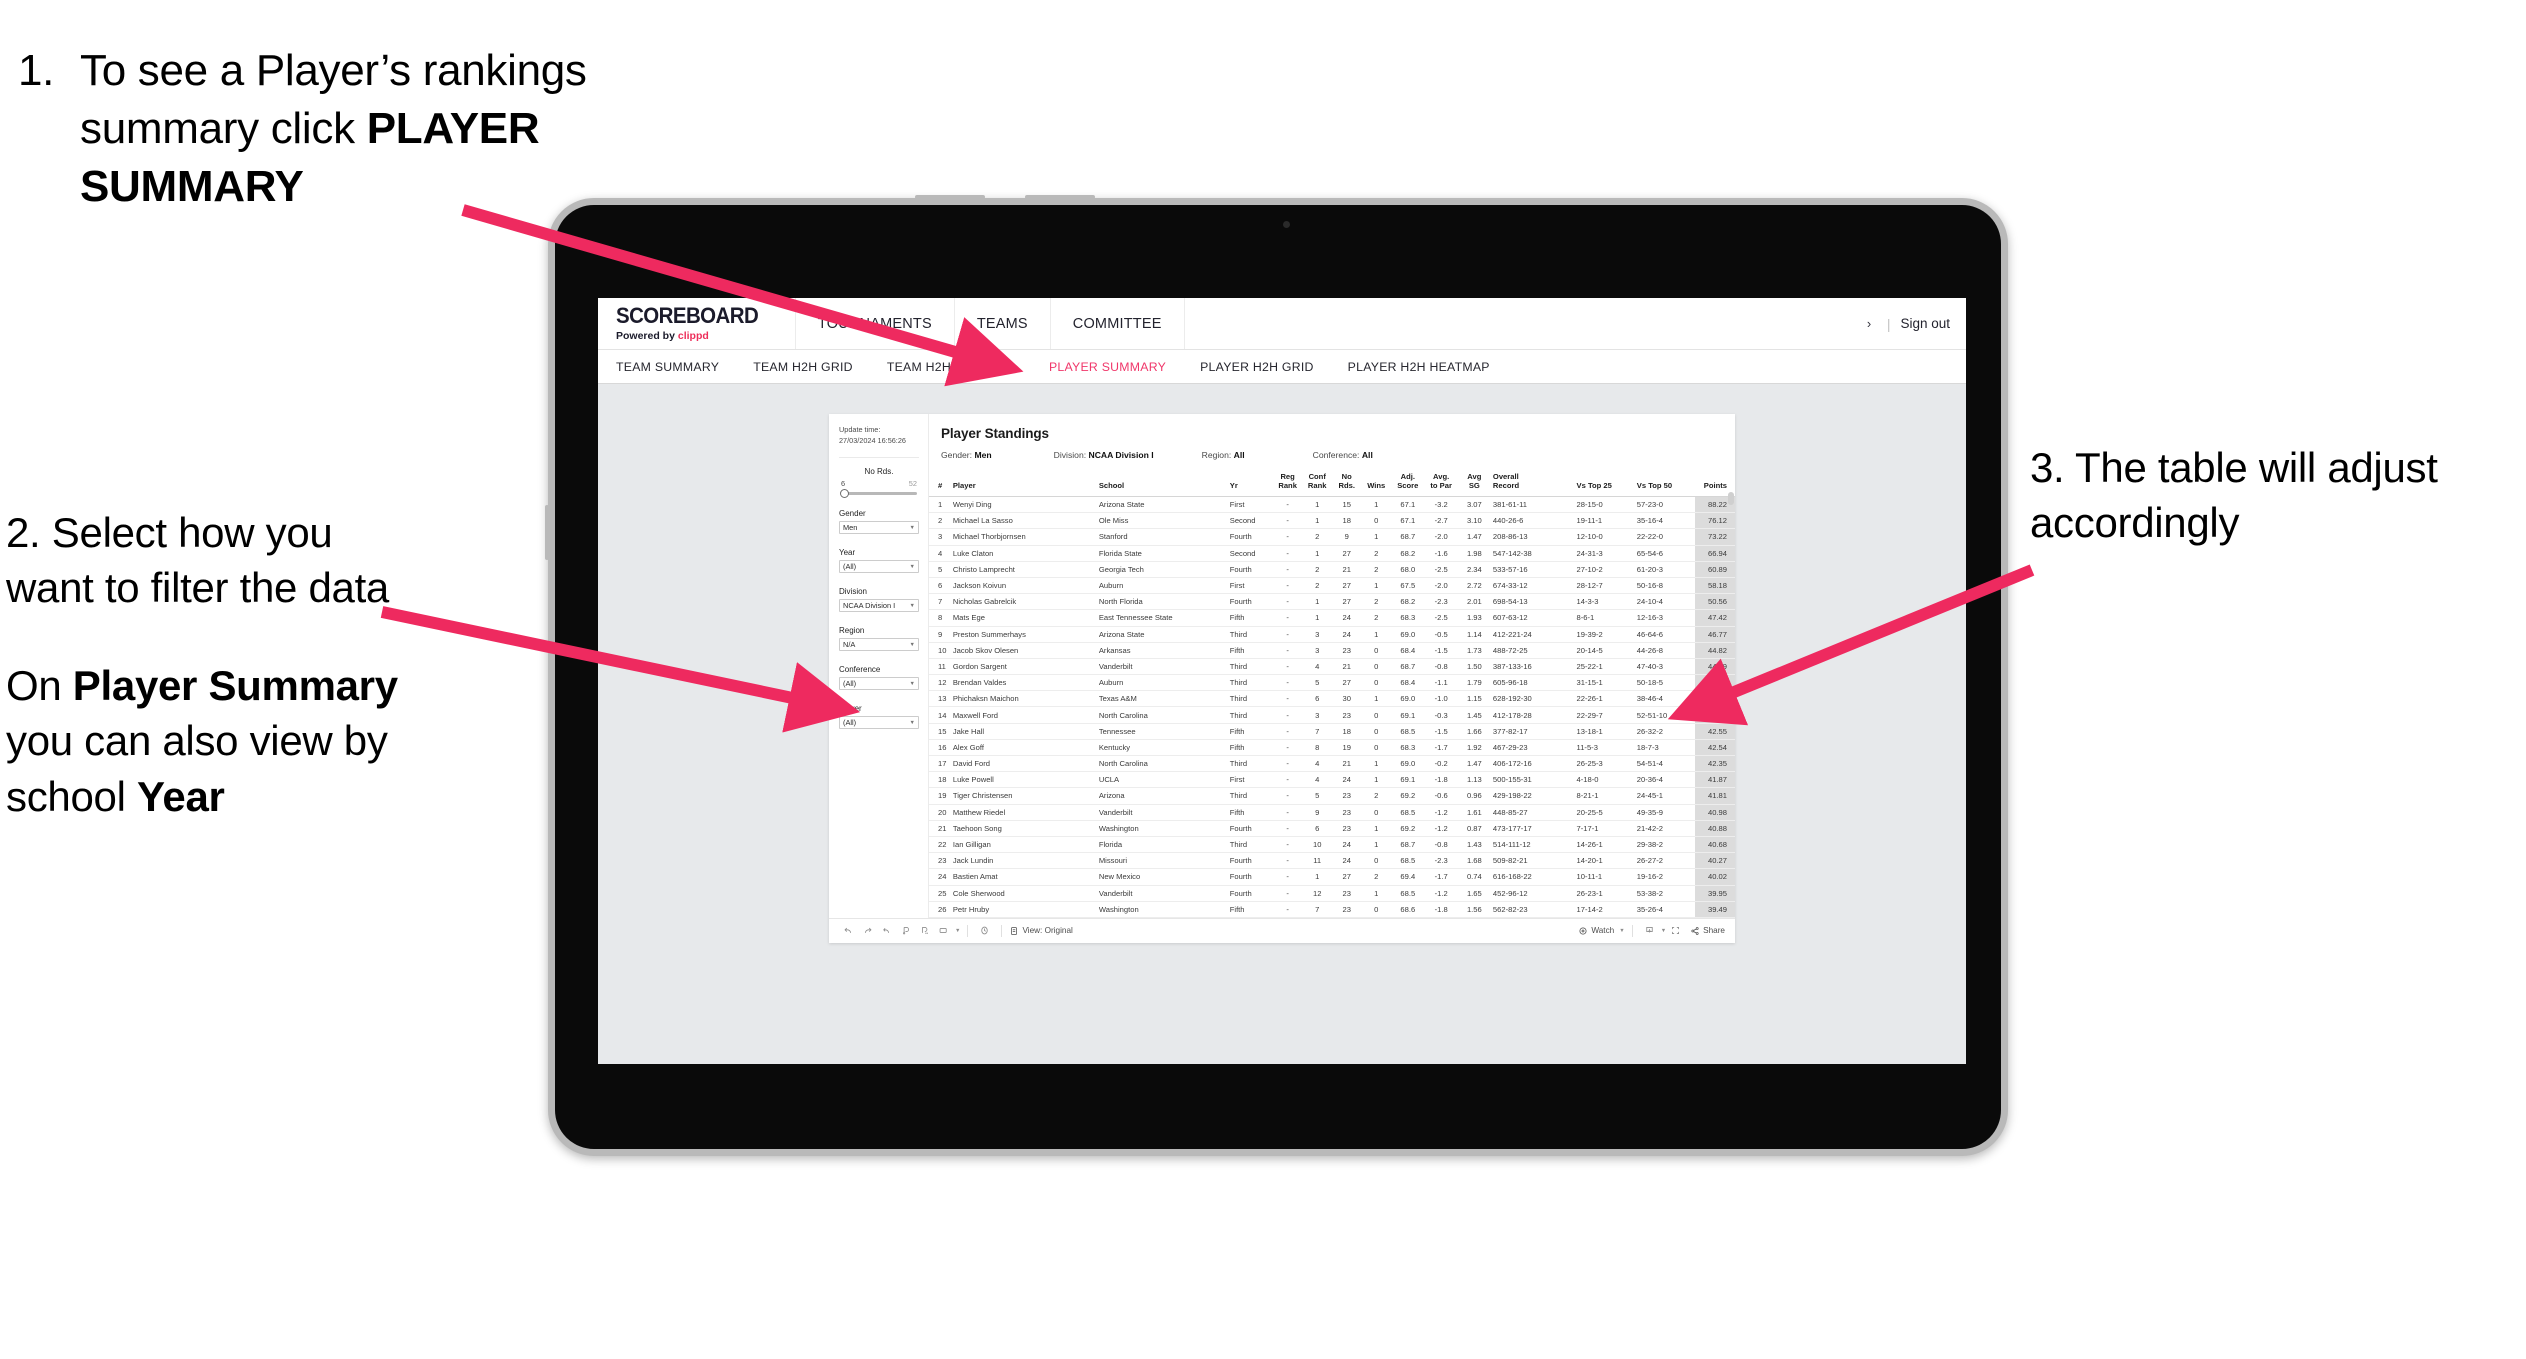 This screenshot has width=2526, height=1359. Describe the element at coordinates (1003, 323) in the screenshot. I see `nav-item-teams: TEAMS` at that location.